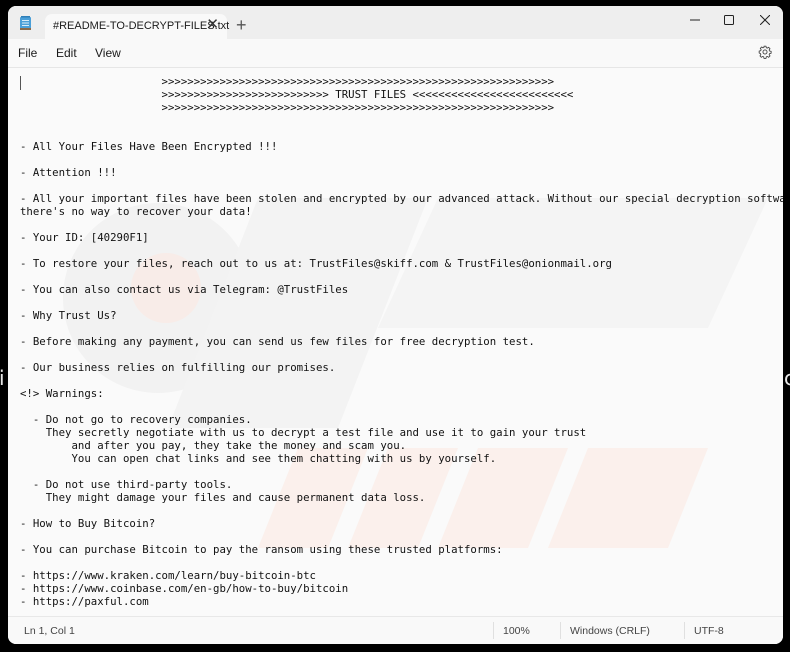  What do you see at coordinates (84, 237) in the screenshot?
I see `text-line: - Your ID: [40290F1]` at bounding box center [84, 237].